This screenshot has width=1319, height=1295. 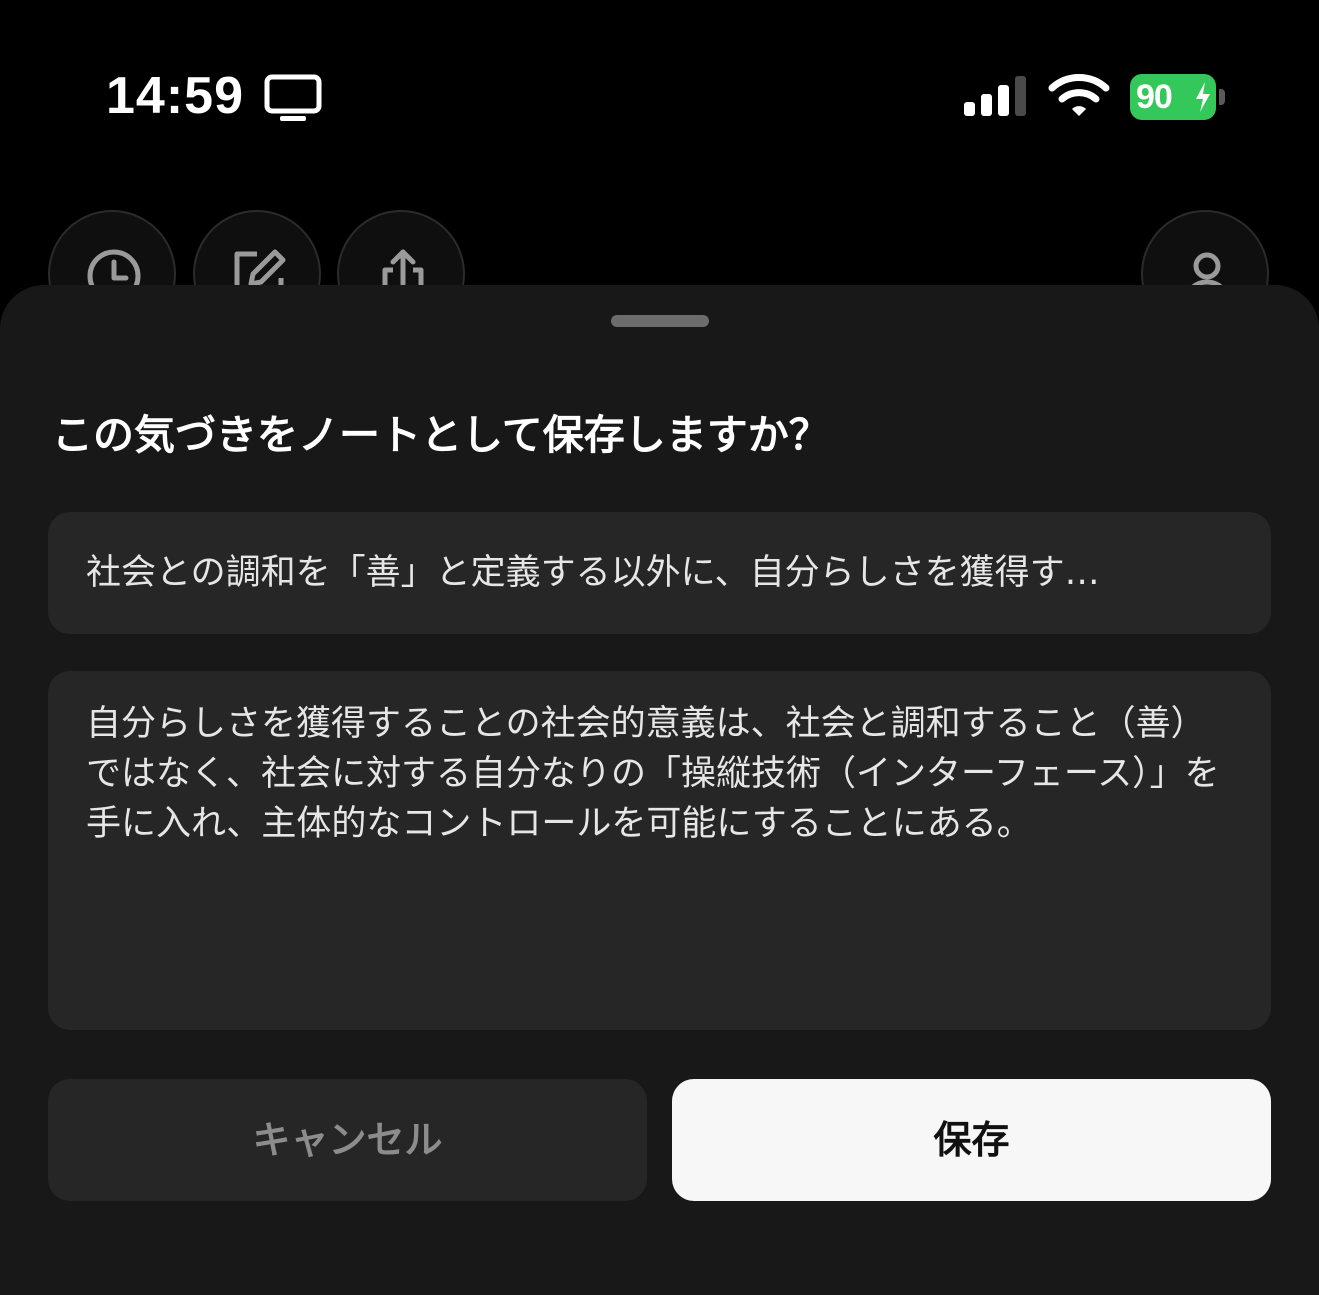 I want to click on battery-indicator: 90, so click(x=1178, y=97).